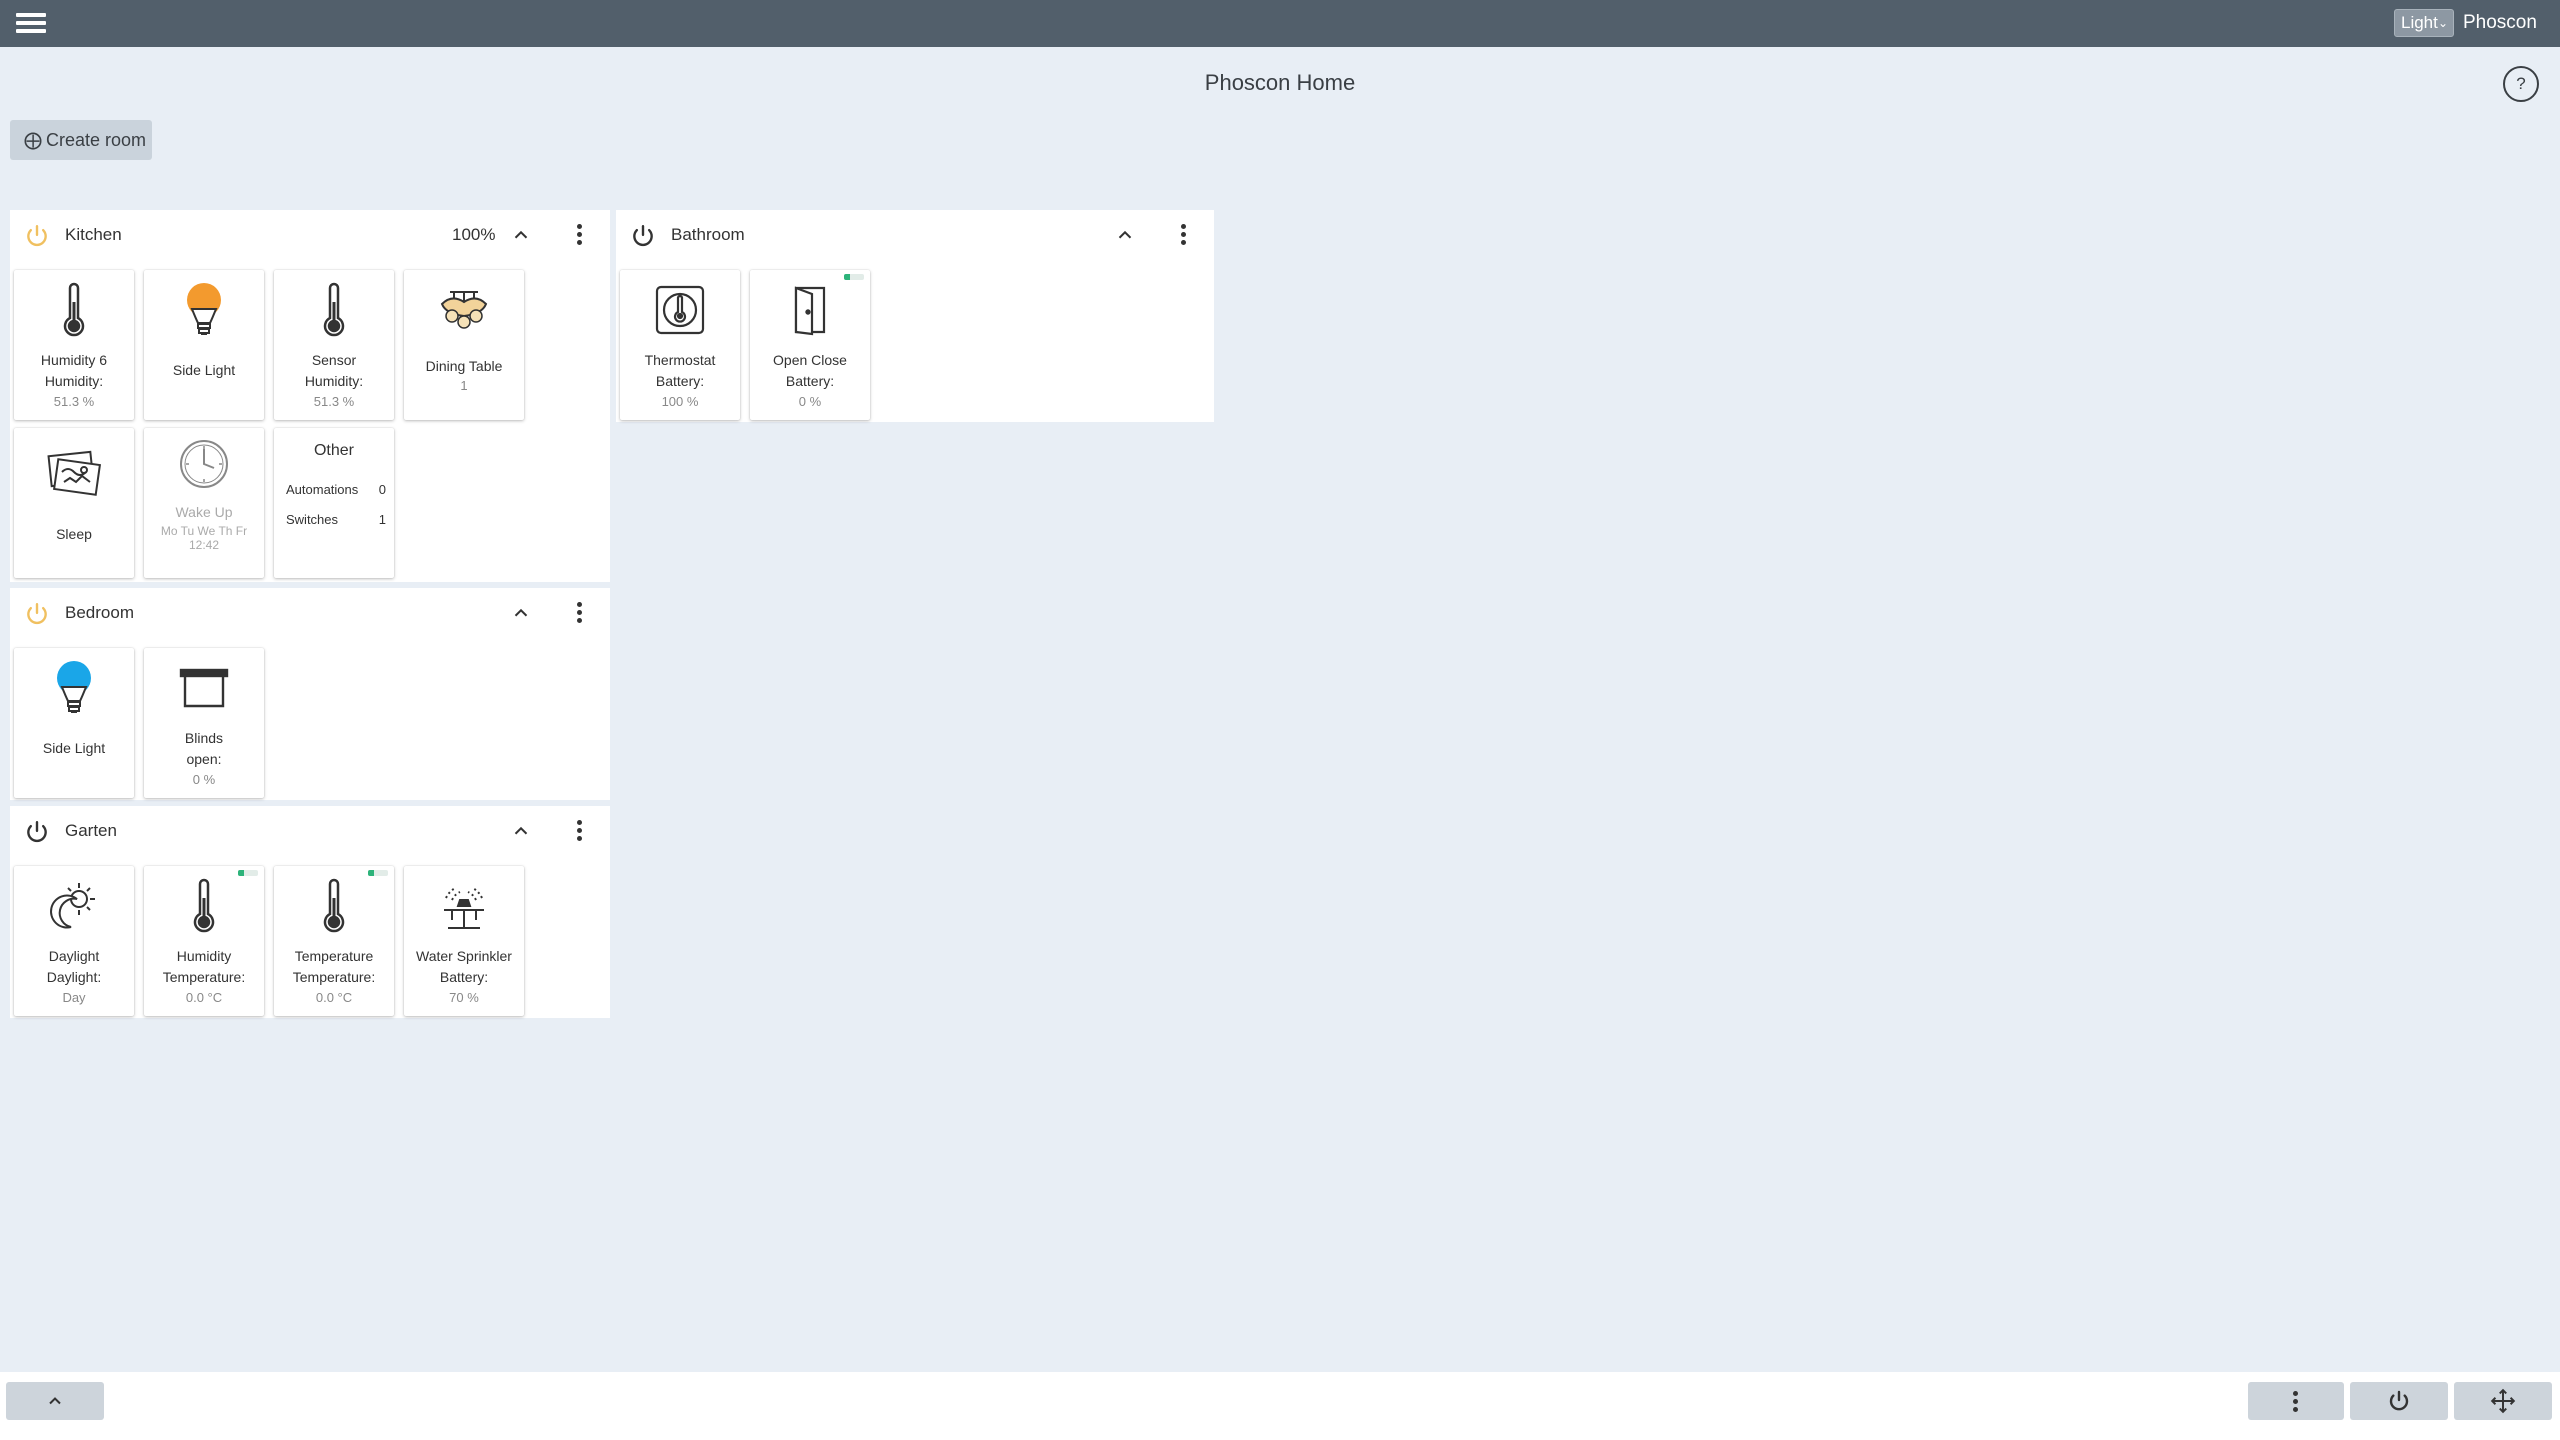 Image resolution: width=2560 pixels, height=1440 pixels. What do you see at coordinates (99, 612) in the screenshot?
I see `room-name: Bedroom` at bounding box center [99, 612].